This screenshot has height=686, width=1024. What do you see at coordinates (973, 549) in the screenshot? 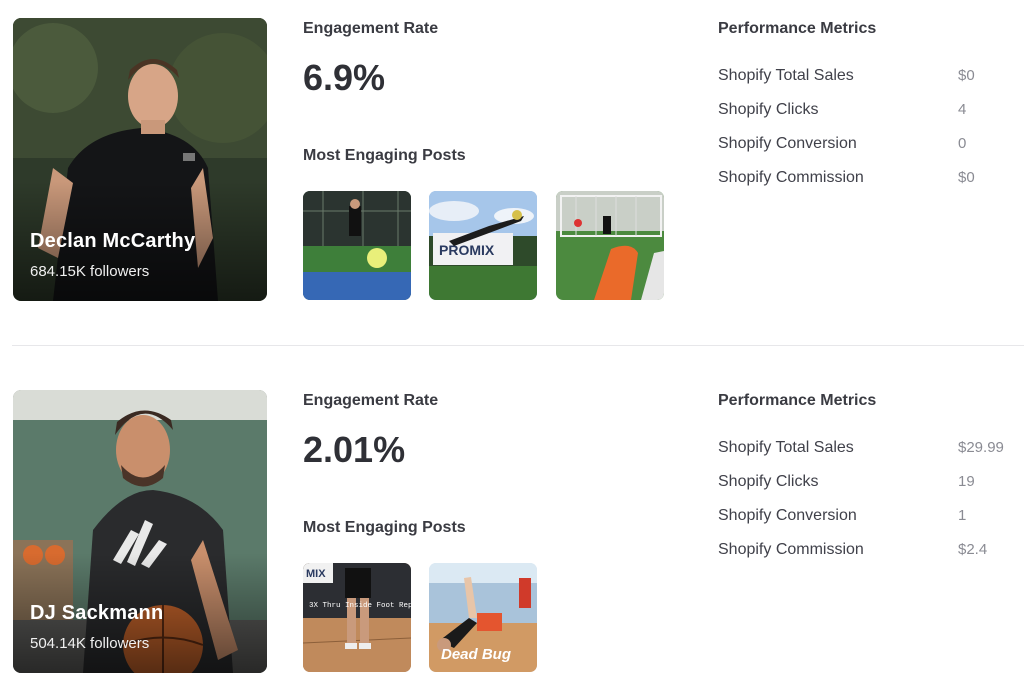
I see `metric-value-commission: $2.4` at bounding box center [973, 549].